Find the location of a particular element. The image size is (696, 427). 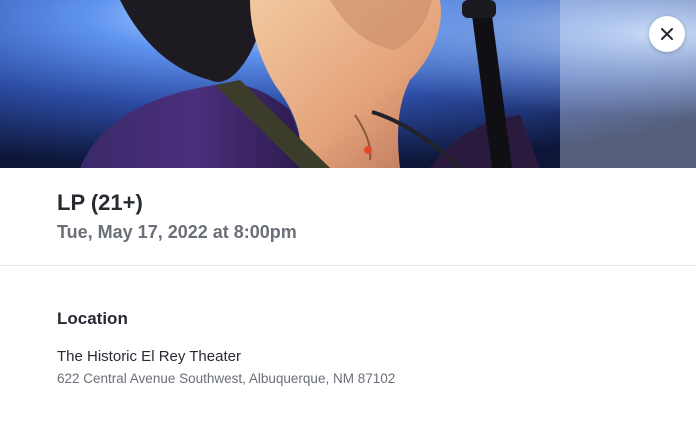

venue-name: The Historic El Rey Theater is located at coordinates (149, 356).